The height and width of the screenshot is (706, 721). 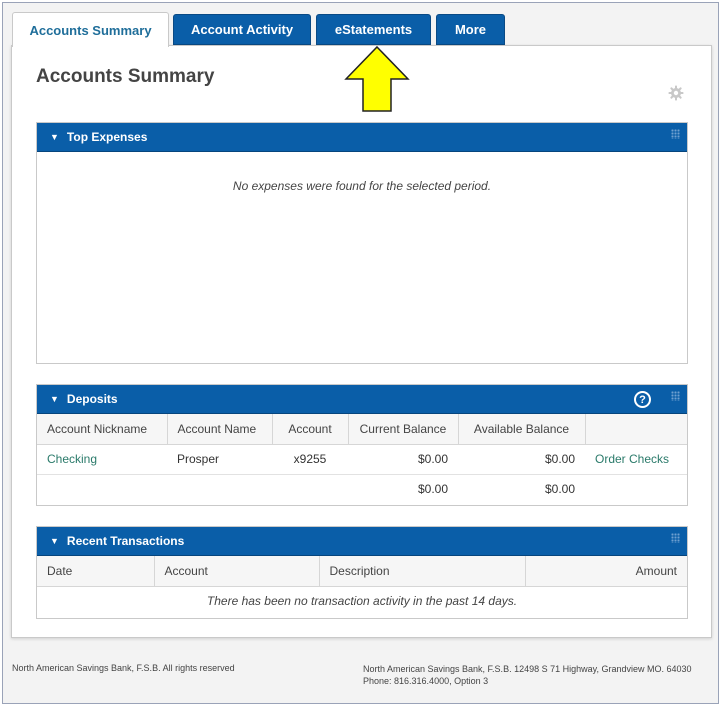 What do you see at coordinates (362, 137) in the screenshot?
I see `top-expenses-header: ▼ Top Expenses` at bounding box center [362, 137].